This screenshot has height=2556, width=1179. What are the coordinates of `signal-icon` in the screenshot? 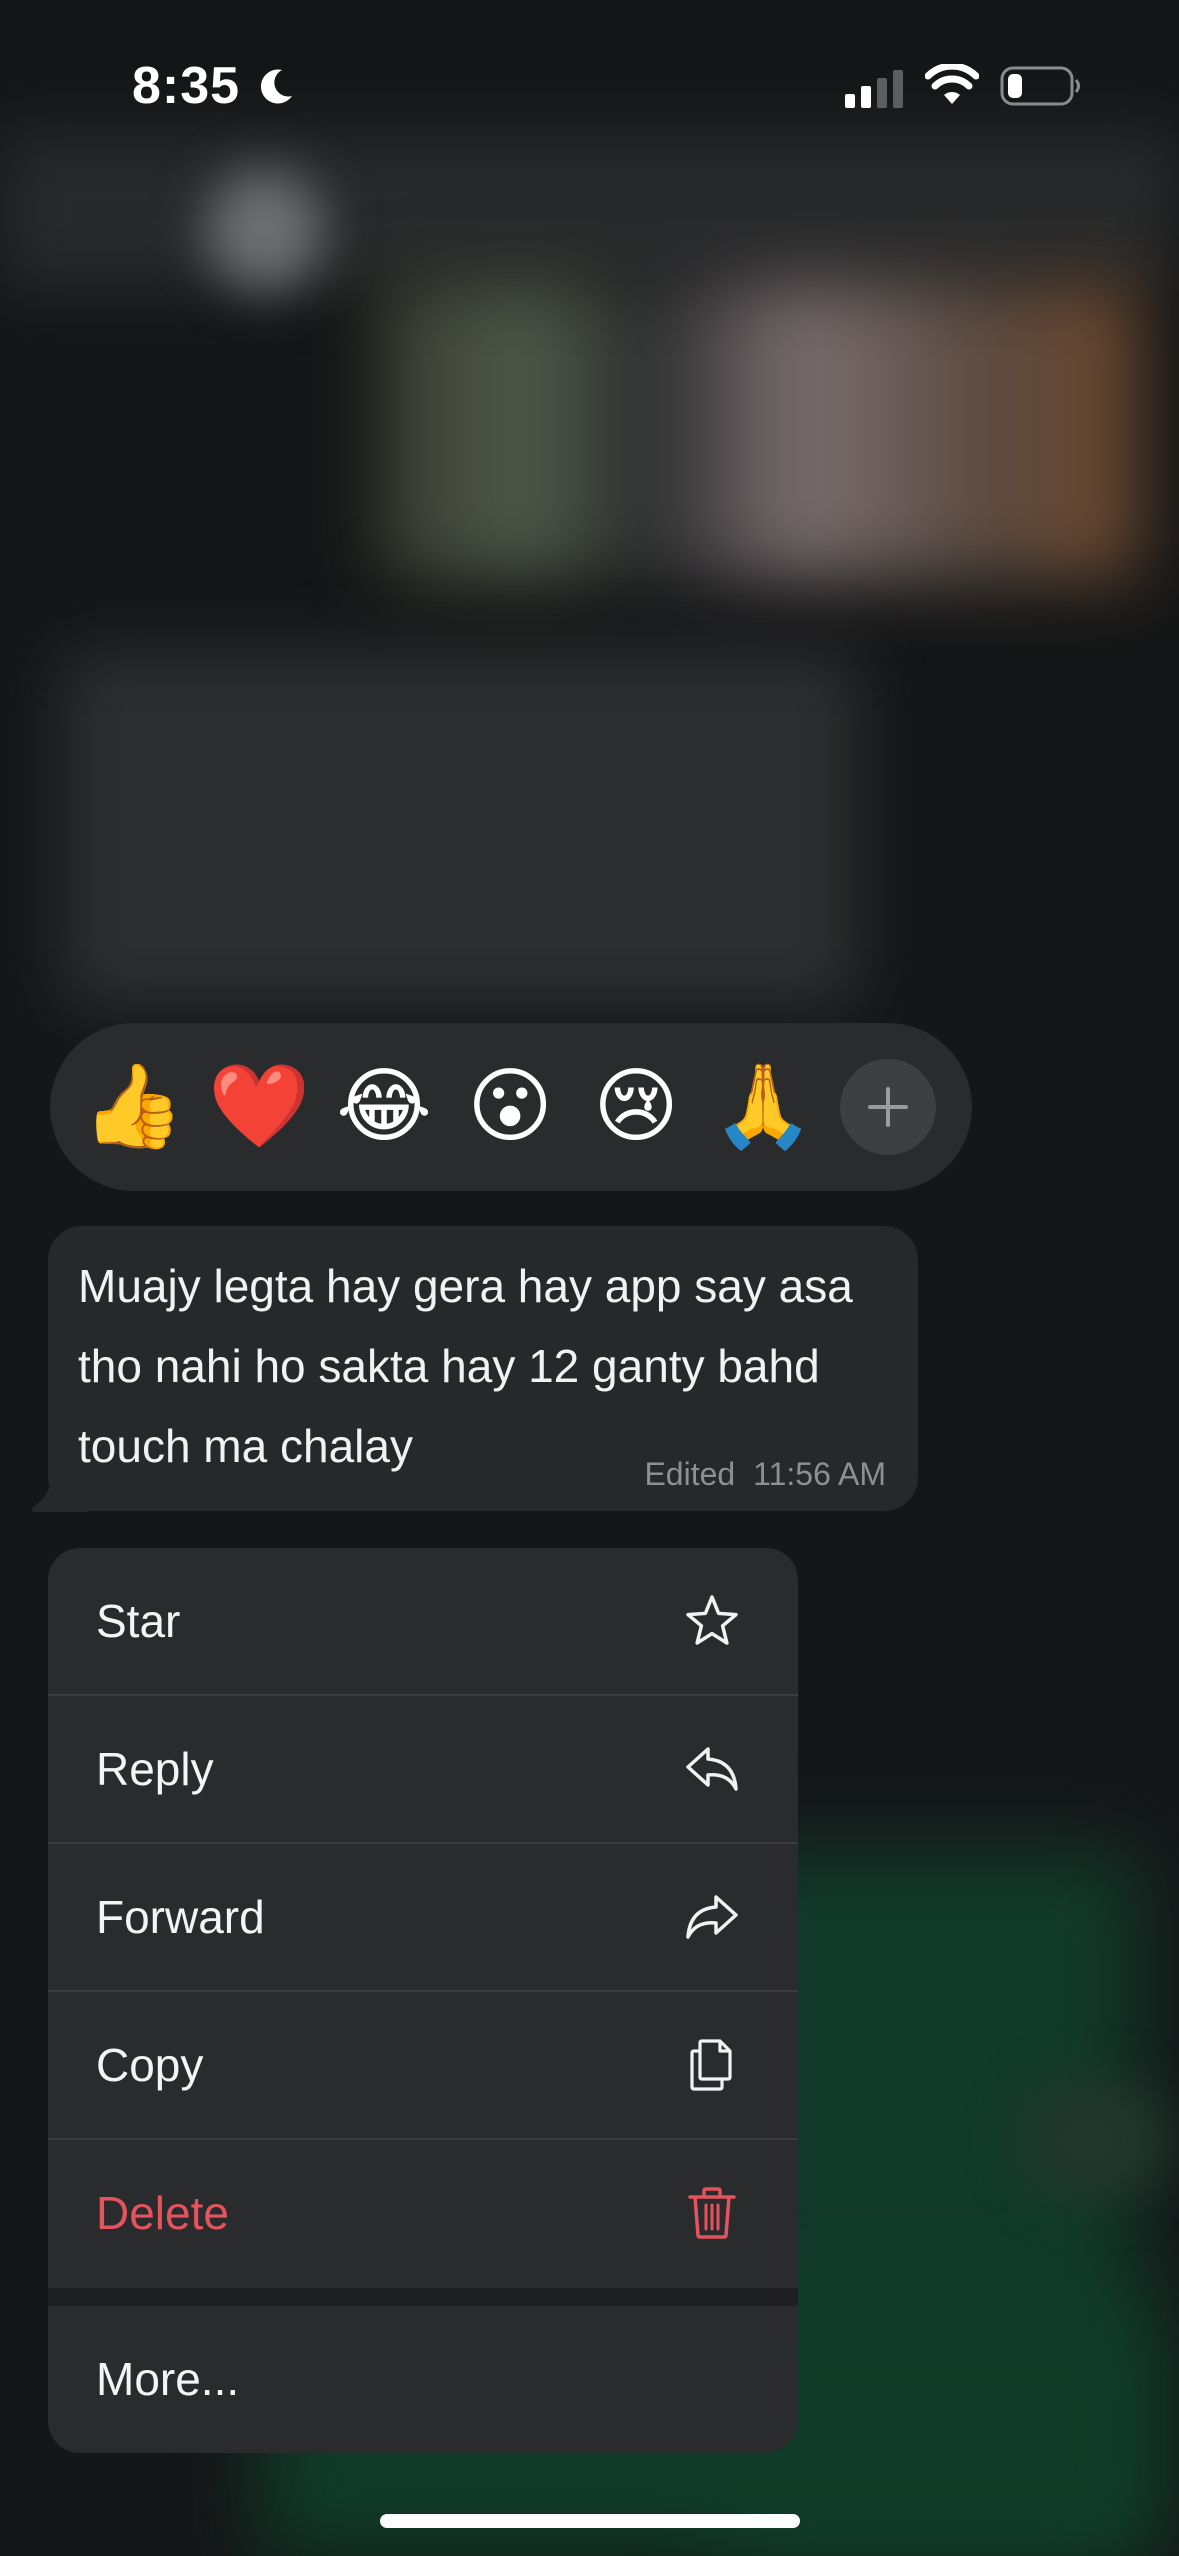 It's located at (874, 89).